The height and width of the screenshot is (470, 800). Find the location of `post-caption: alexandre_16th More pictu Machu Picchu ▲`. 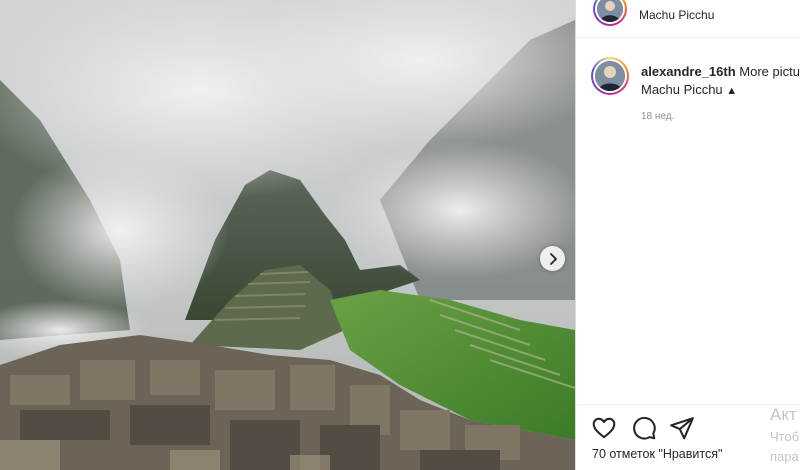

post-caption: alexandre_16th More pictu Machu Picchu ▲ is located at coordinates (720, 81).